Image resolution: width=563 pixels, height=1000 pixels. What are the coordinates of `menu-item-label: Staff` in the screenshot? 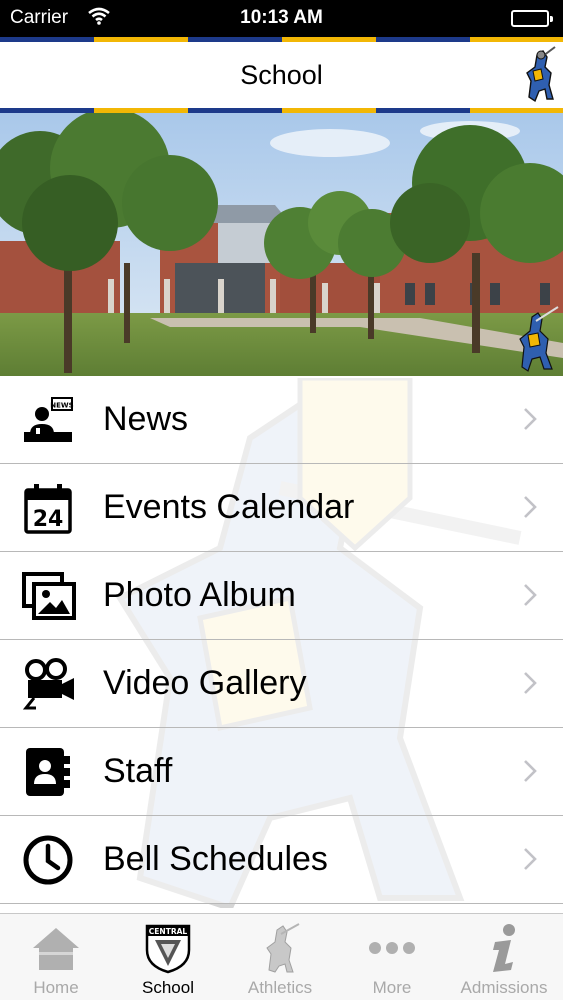 It's located at (138, 771).